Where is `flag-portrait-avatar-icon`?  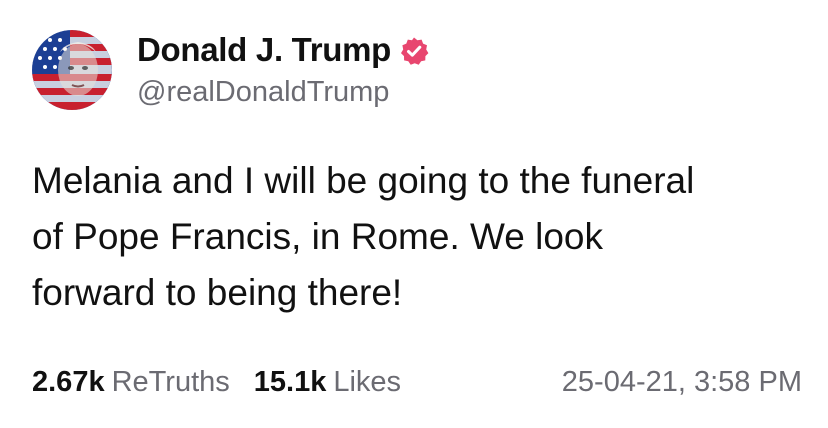
flag-portrait-avatar-icon is located at coordinates (72, 70).